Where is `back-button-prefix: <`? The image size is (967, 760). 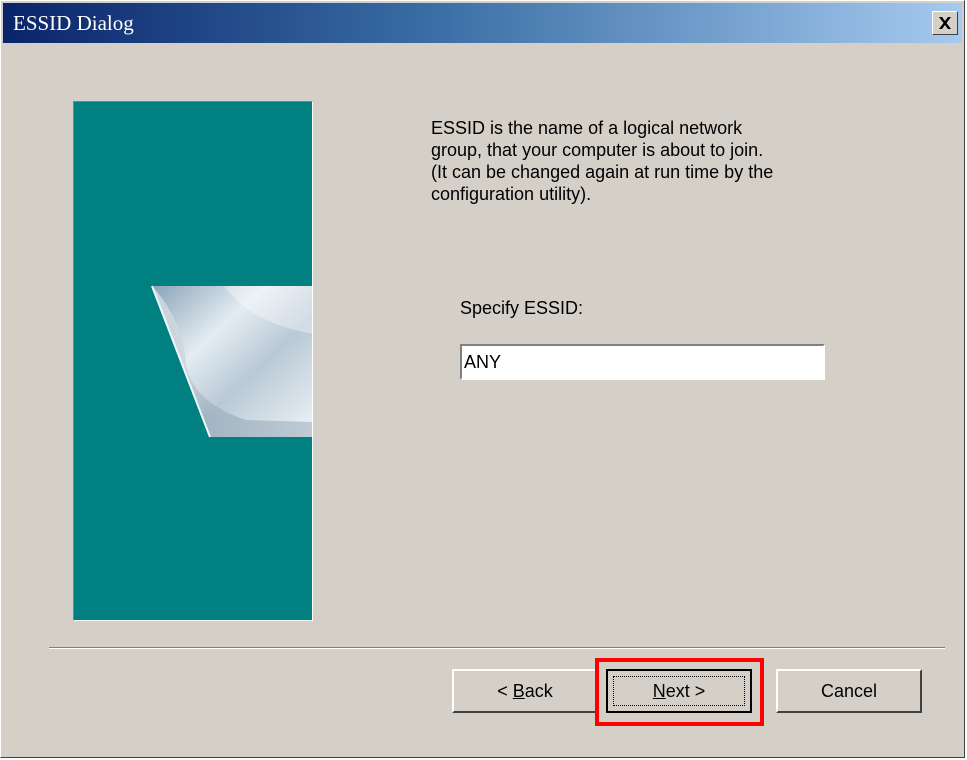
back-button-prefix: < is located at coordinates (505, 690).